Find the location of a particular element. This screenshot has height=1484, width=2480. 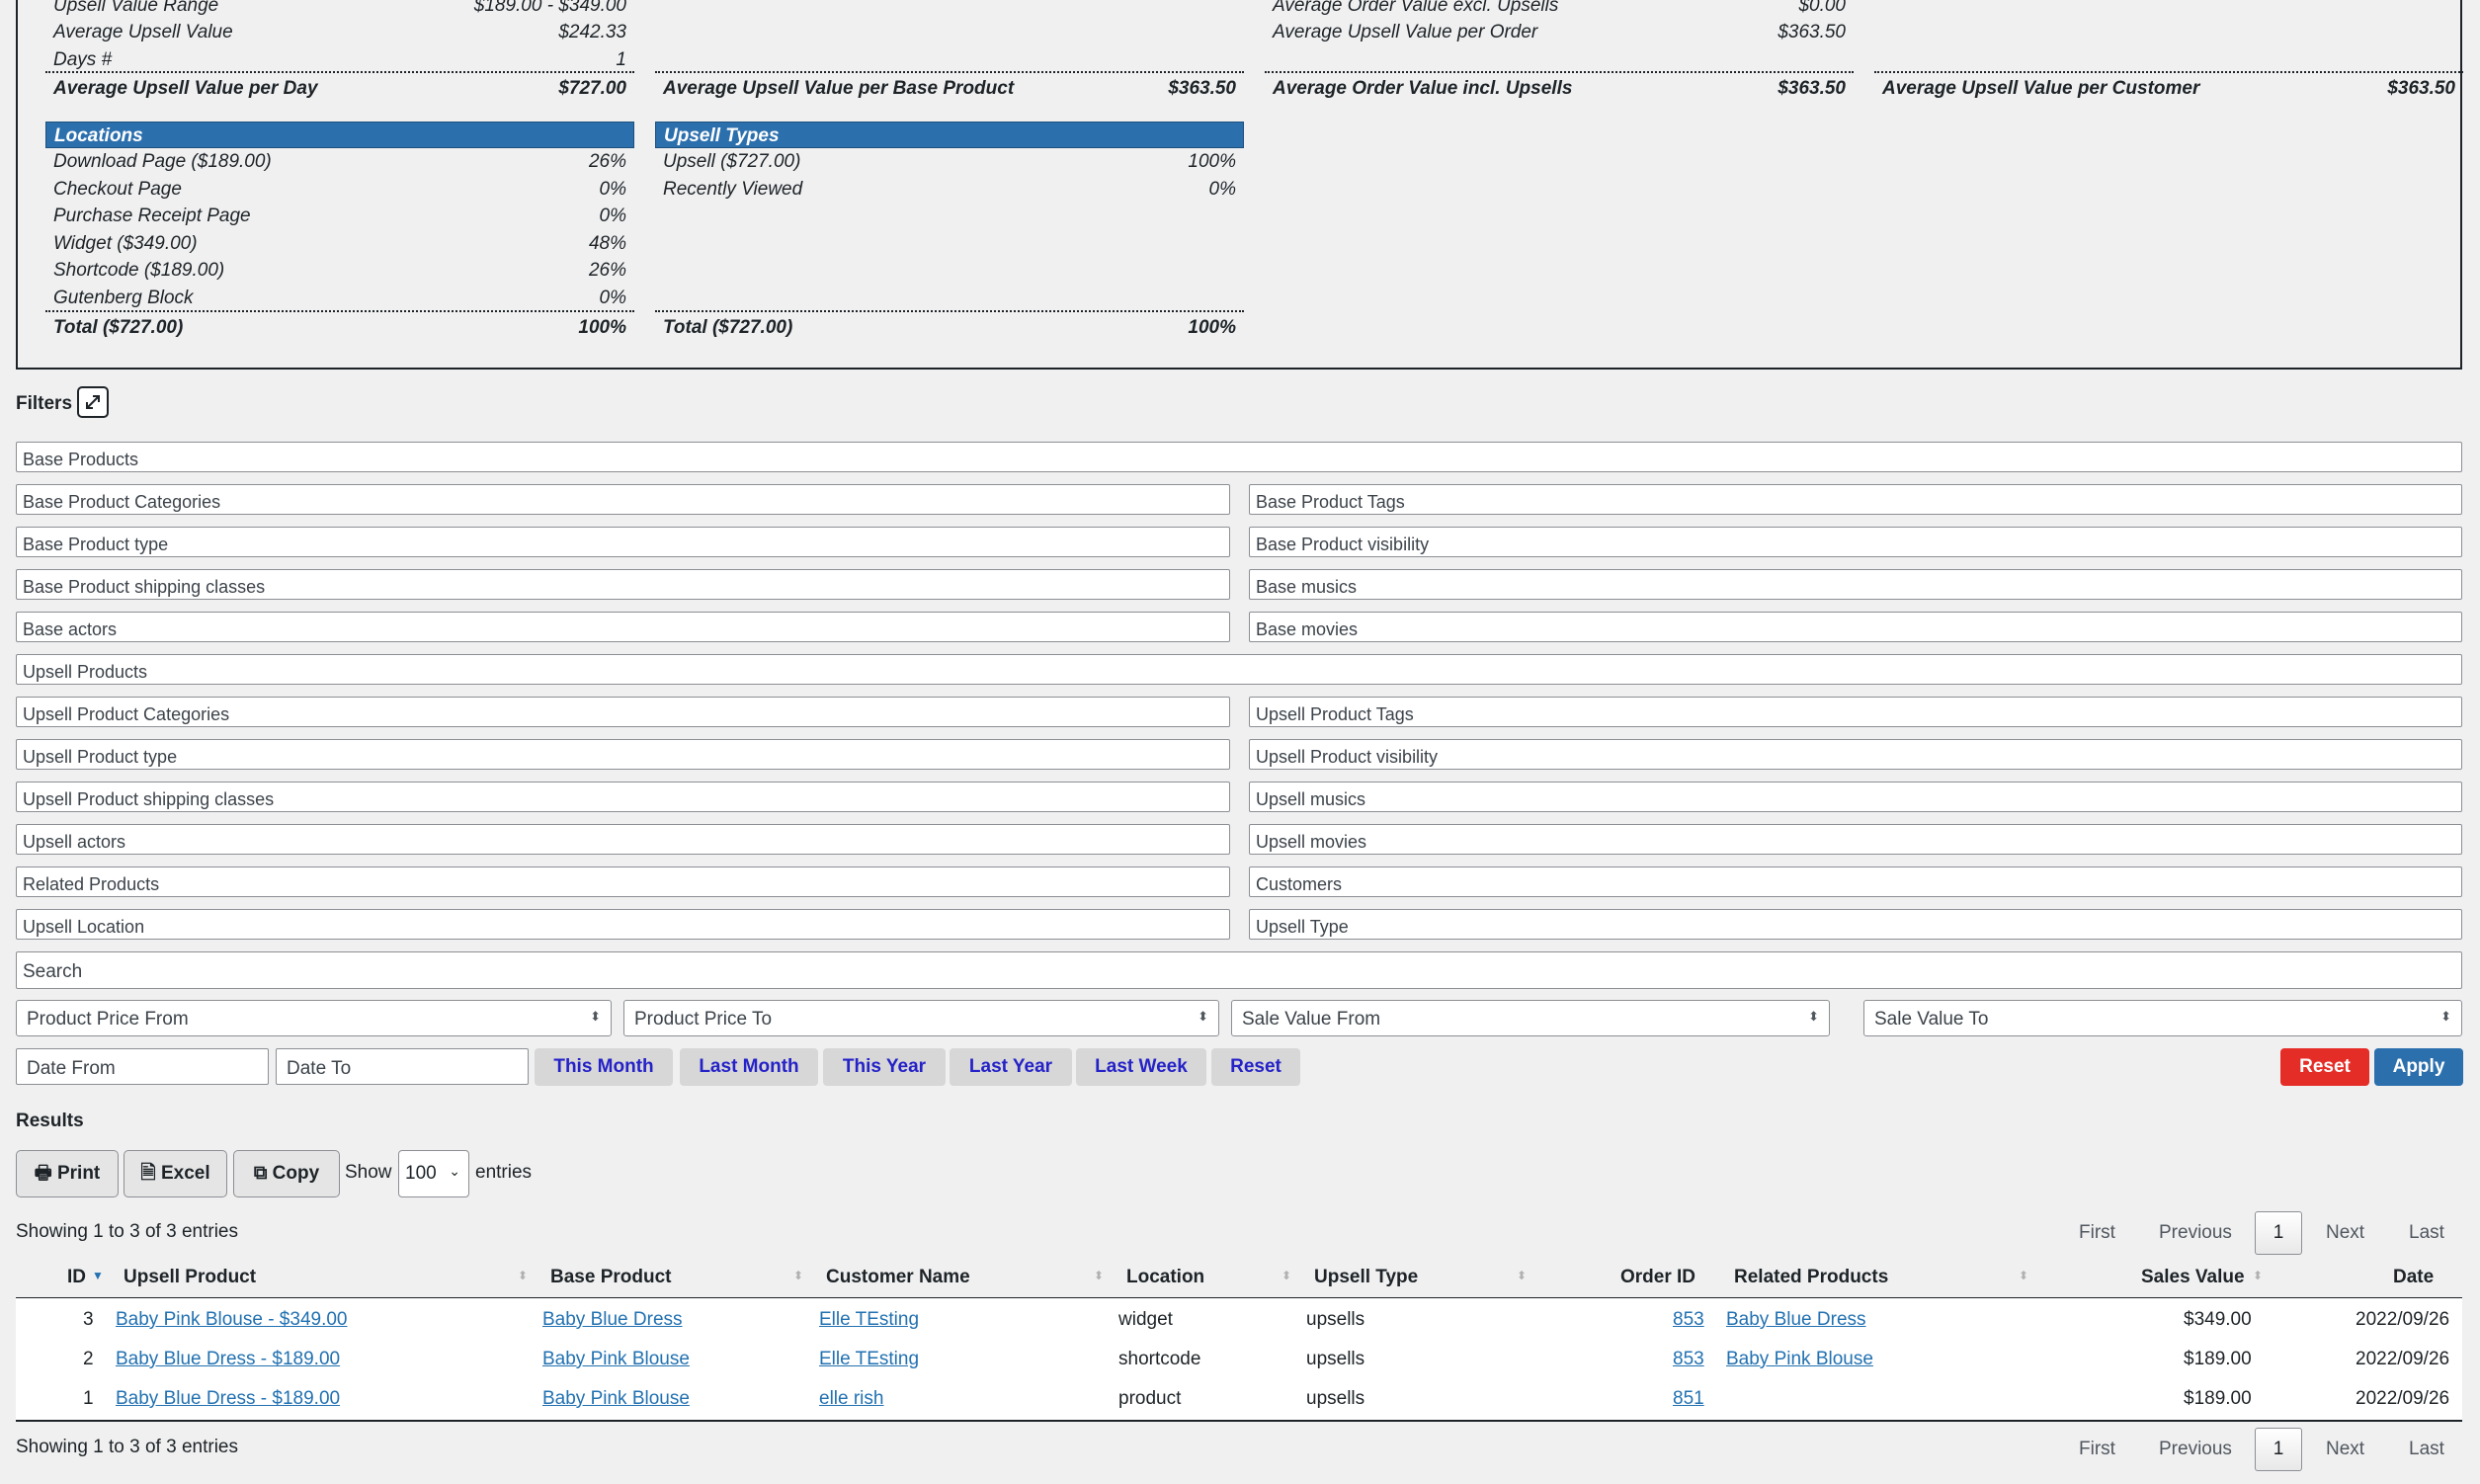

copy-button: ⧉ Copy is located at coordinates (287, 1173).